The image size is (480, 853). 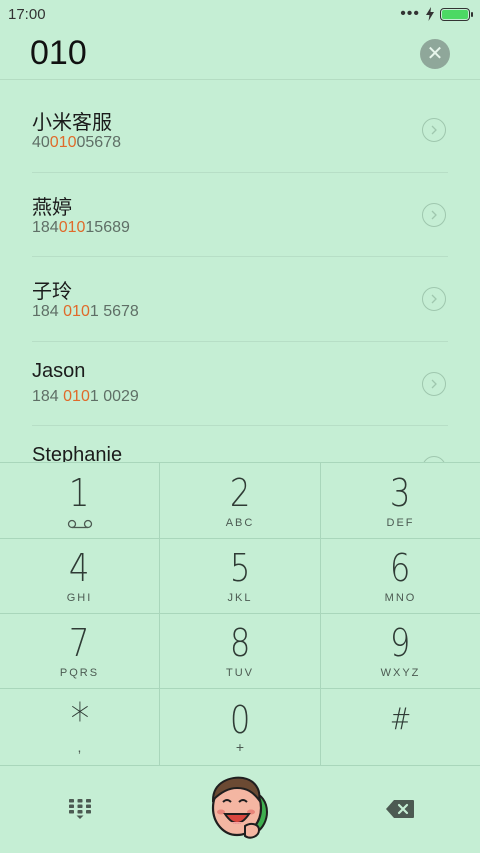 I want to click on contact-name: 子玲, so click(x=52, y=292).